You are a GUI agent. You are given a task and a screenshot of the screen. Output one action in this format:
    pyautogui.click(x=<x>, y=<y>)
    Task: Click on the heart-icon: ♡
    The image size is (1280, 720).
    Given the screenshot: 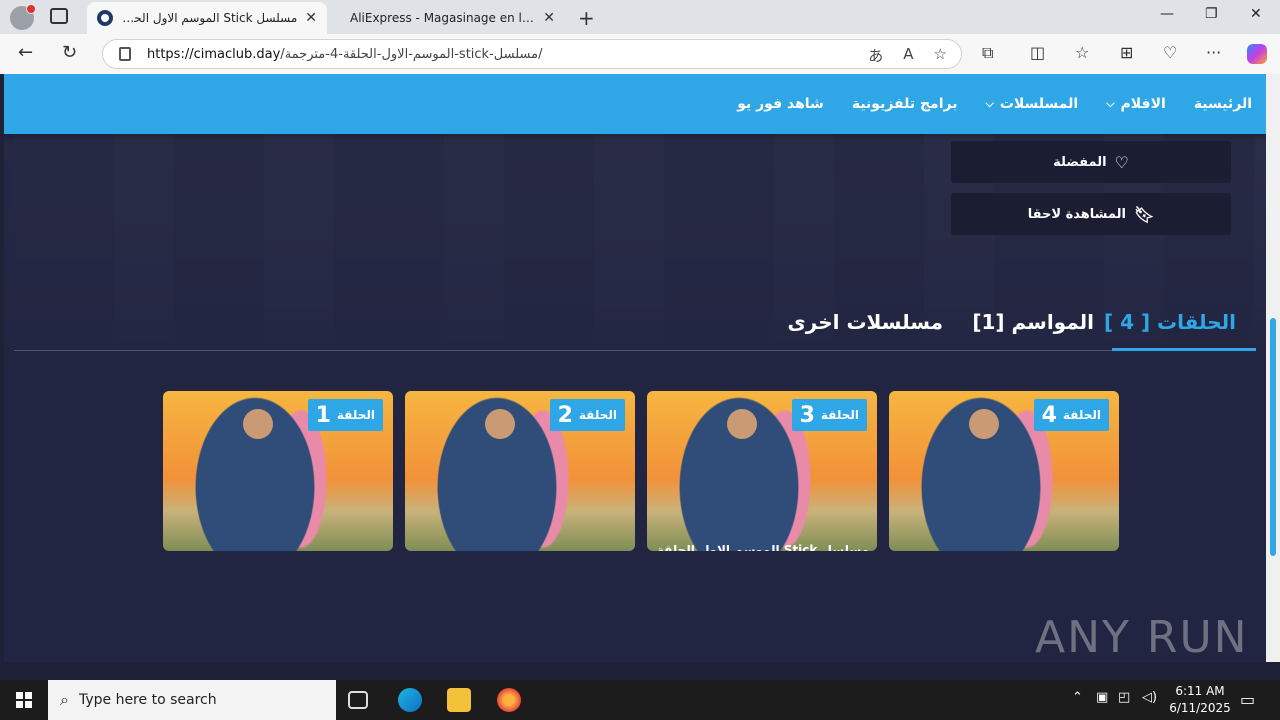 What is the action you would take?
    pyautogui.click(x=1121, y=162)
    